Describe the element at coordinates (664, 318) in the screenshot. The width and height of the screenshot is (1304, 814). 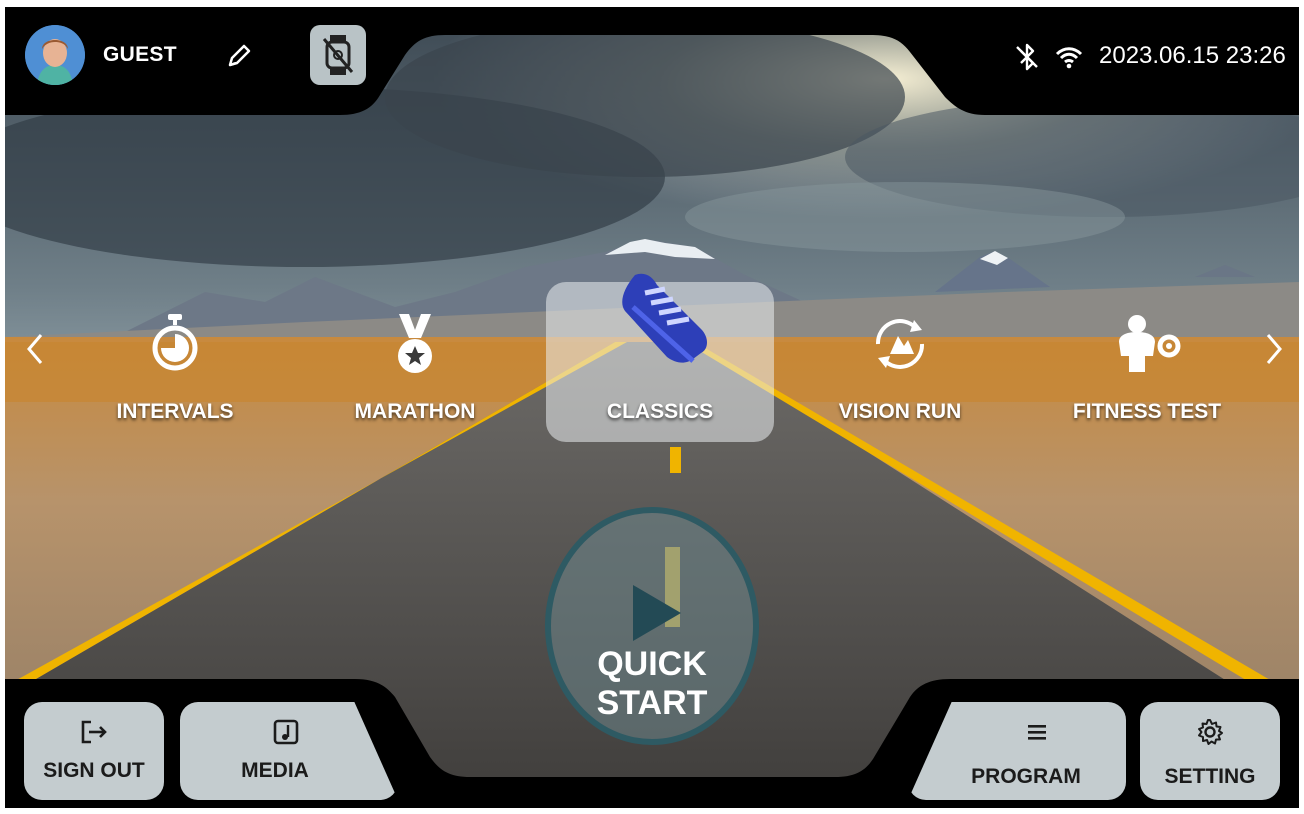
I see `running-shoe-icon` at that location.